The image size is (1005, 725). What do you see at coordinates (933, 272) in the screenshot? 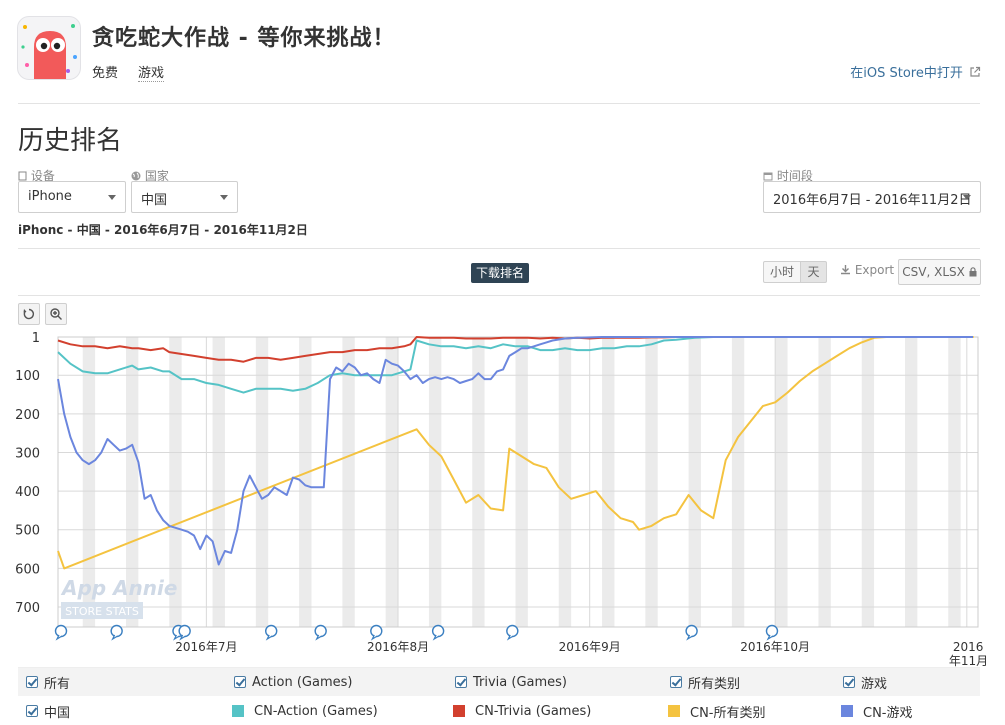
I see `csv-xlsx-label: CSV, XLSX` at bounding box center [933, 272].